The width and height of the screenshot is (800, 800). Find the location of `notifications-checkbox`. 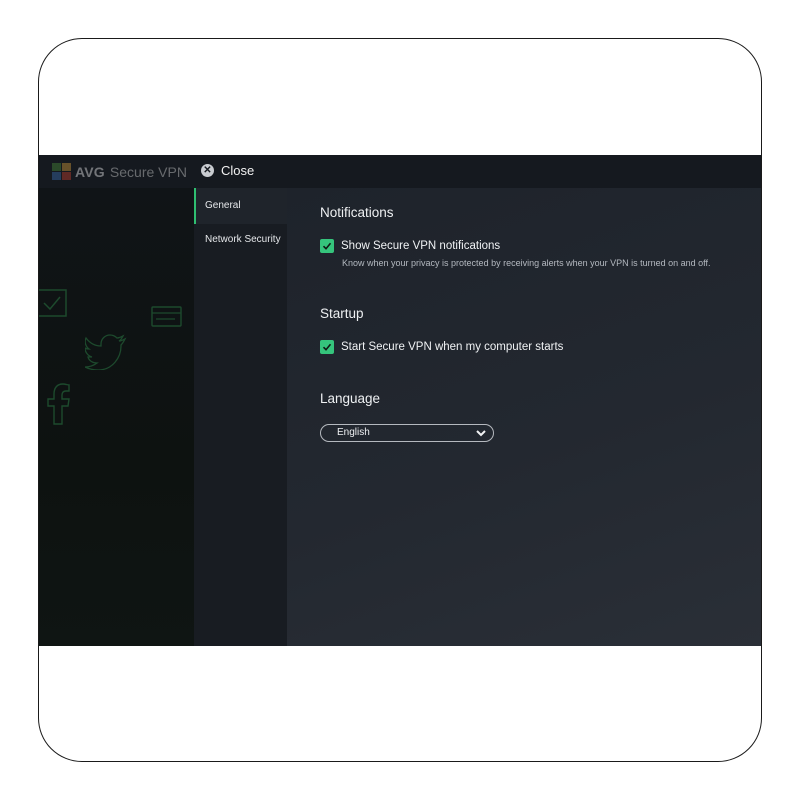

notifications-checkbox is located at coordinates (327, 246).